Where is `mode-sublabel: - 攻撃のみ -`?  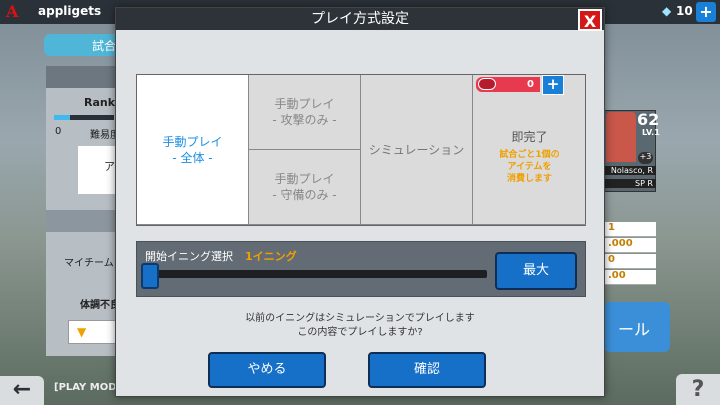
mode-sublabel: - 攻撃のみ - is located at coordinates (304, 120).